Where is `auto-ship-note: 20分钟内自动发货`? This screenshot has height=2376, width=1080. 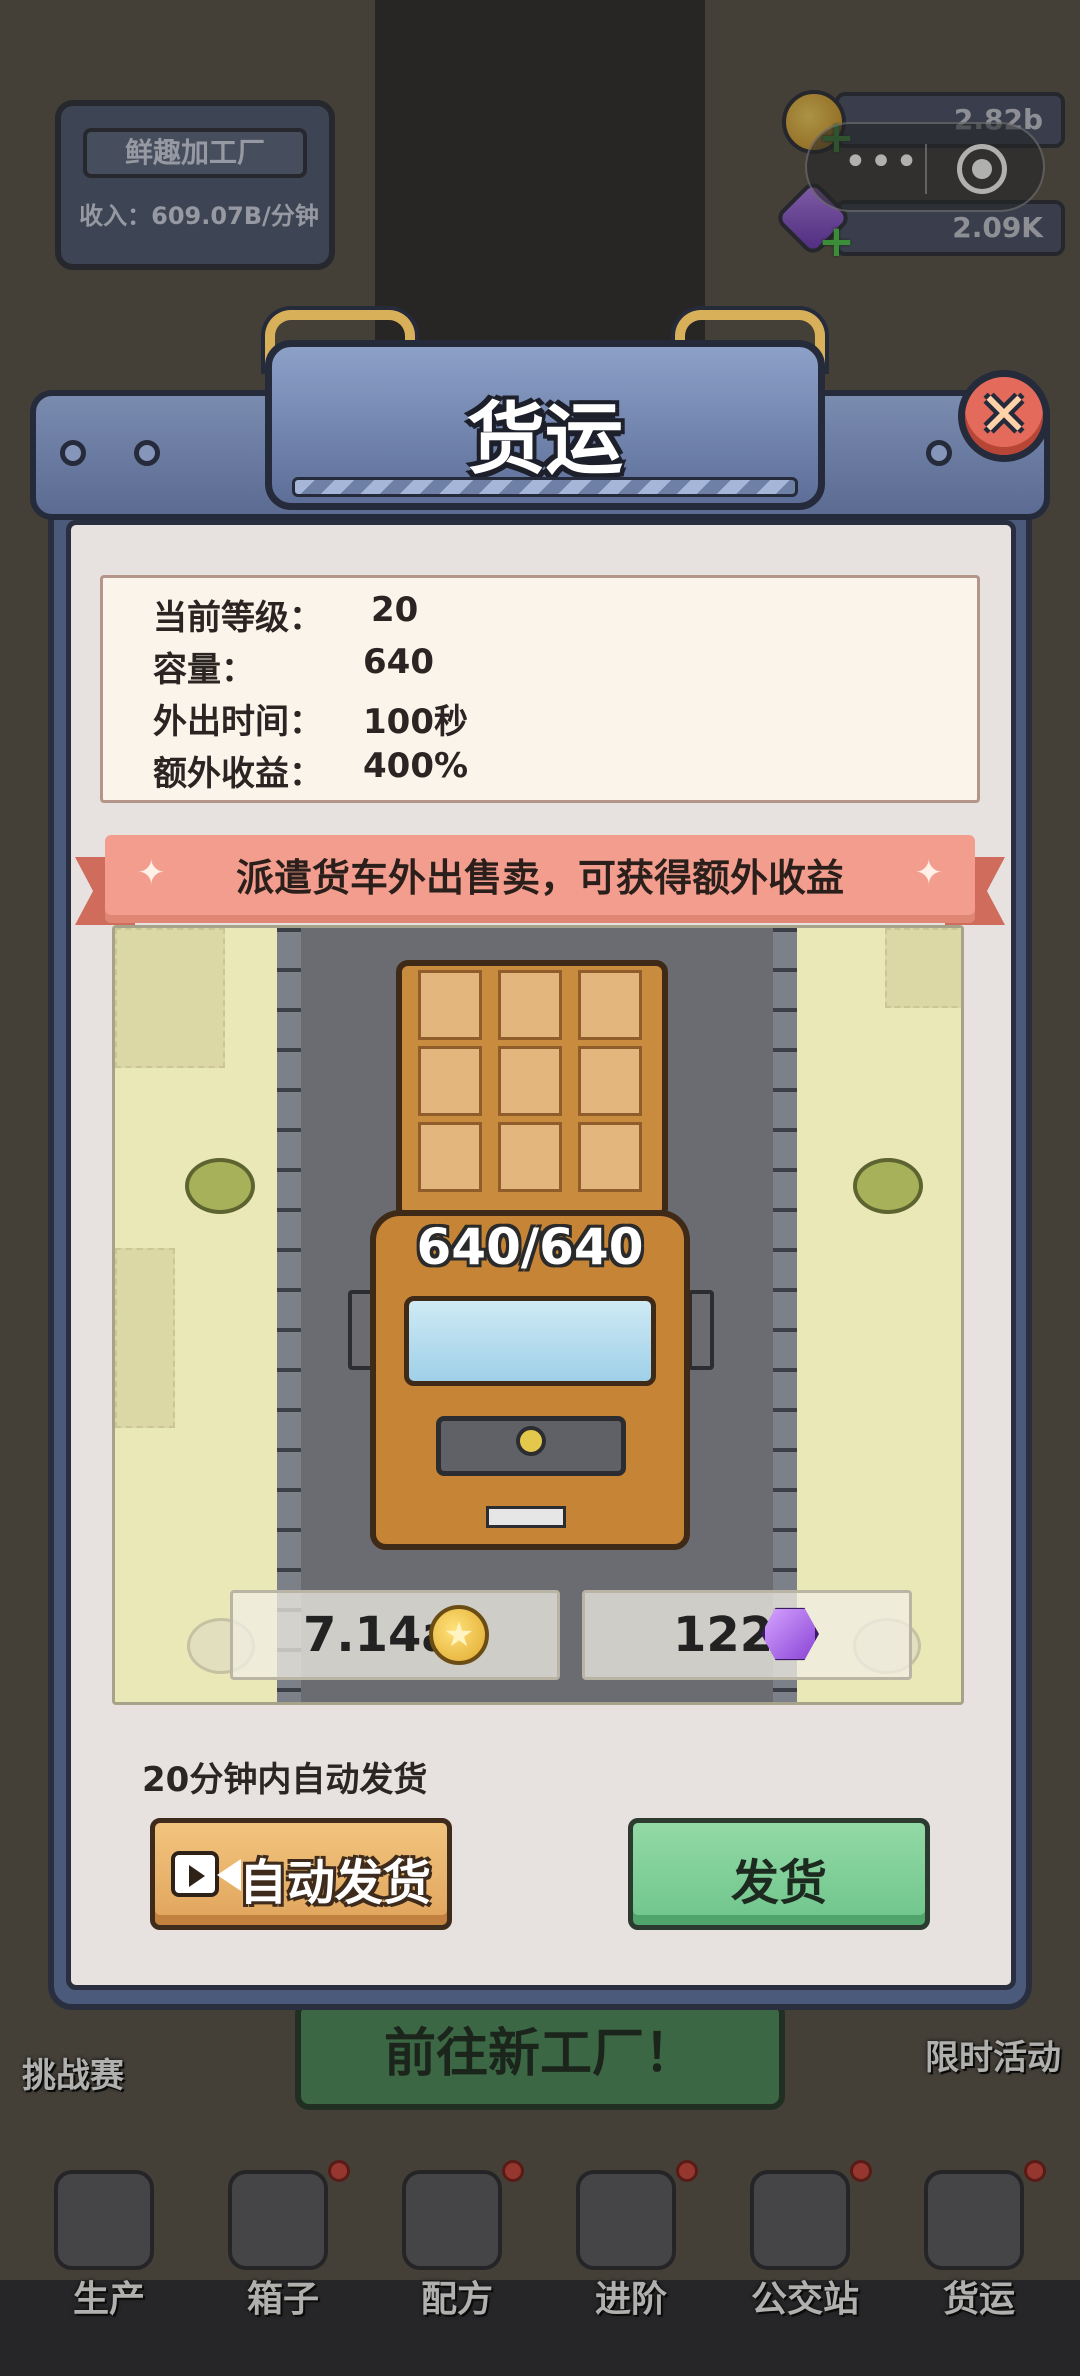 auto-ship-note: 20分钟内自动发货 is located at coordinates (285, 1780).